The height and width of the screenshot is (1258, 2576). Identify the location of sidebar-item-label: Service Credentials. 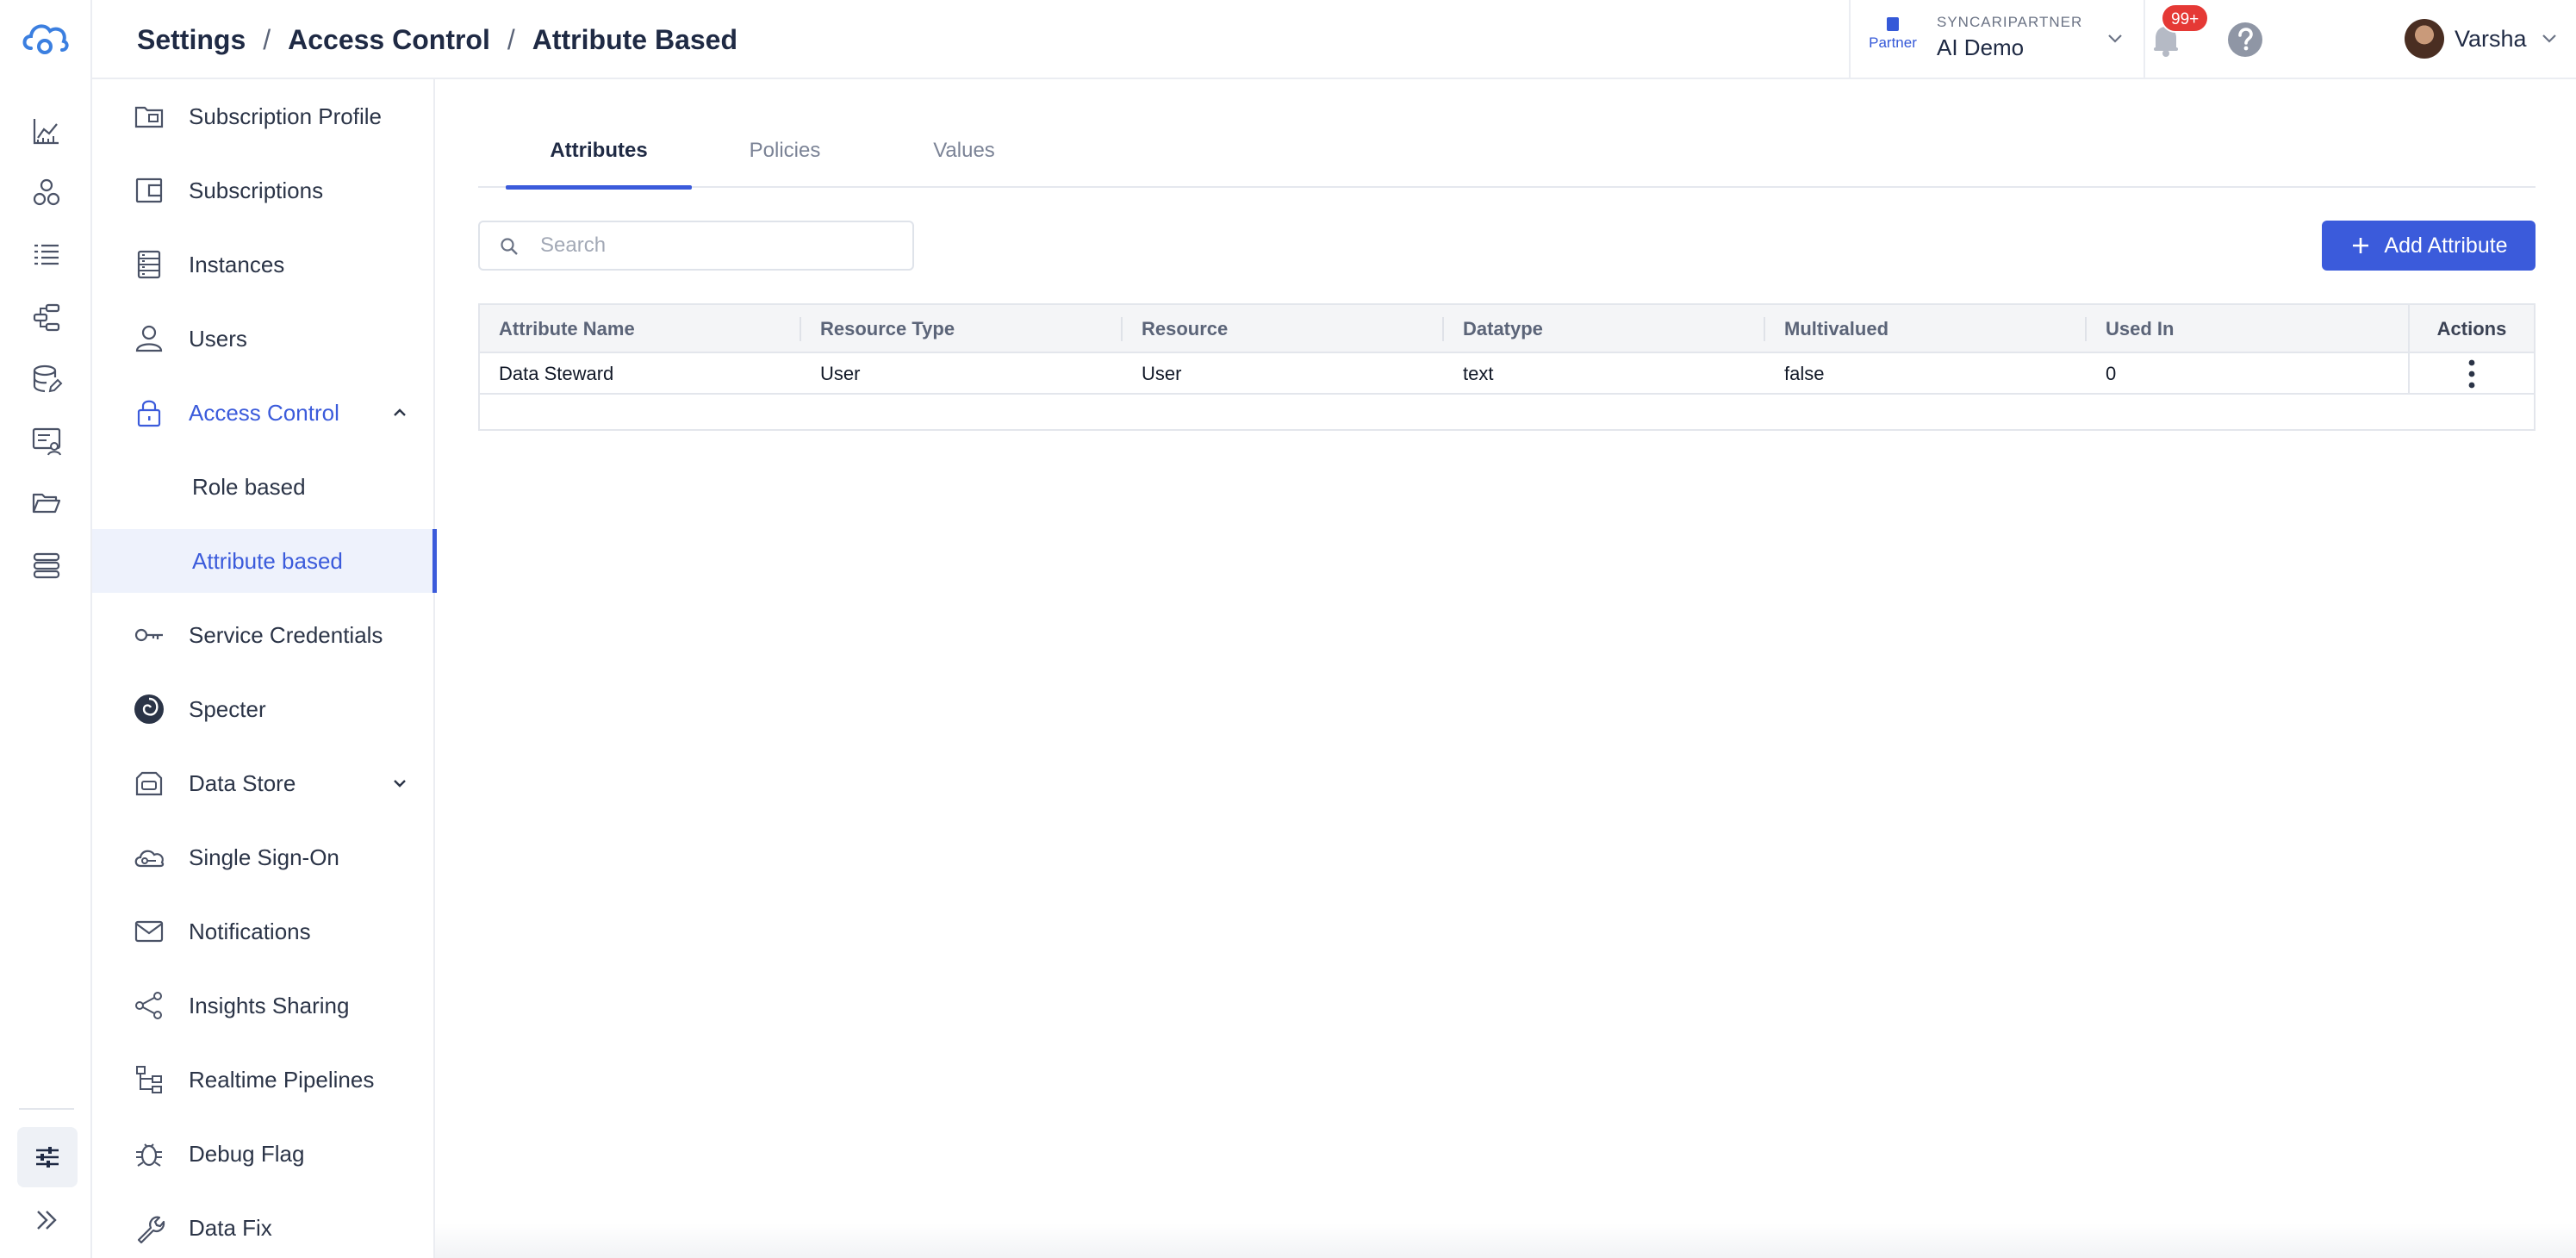
(286, 634).